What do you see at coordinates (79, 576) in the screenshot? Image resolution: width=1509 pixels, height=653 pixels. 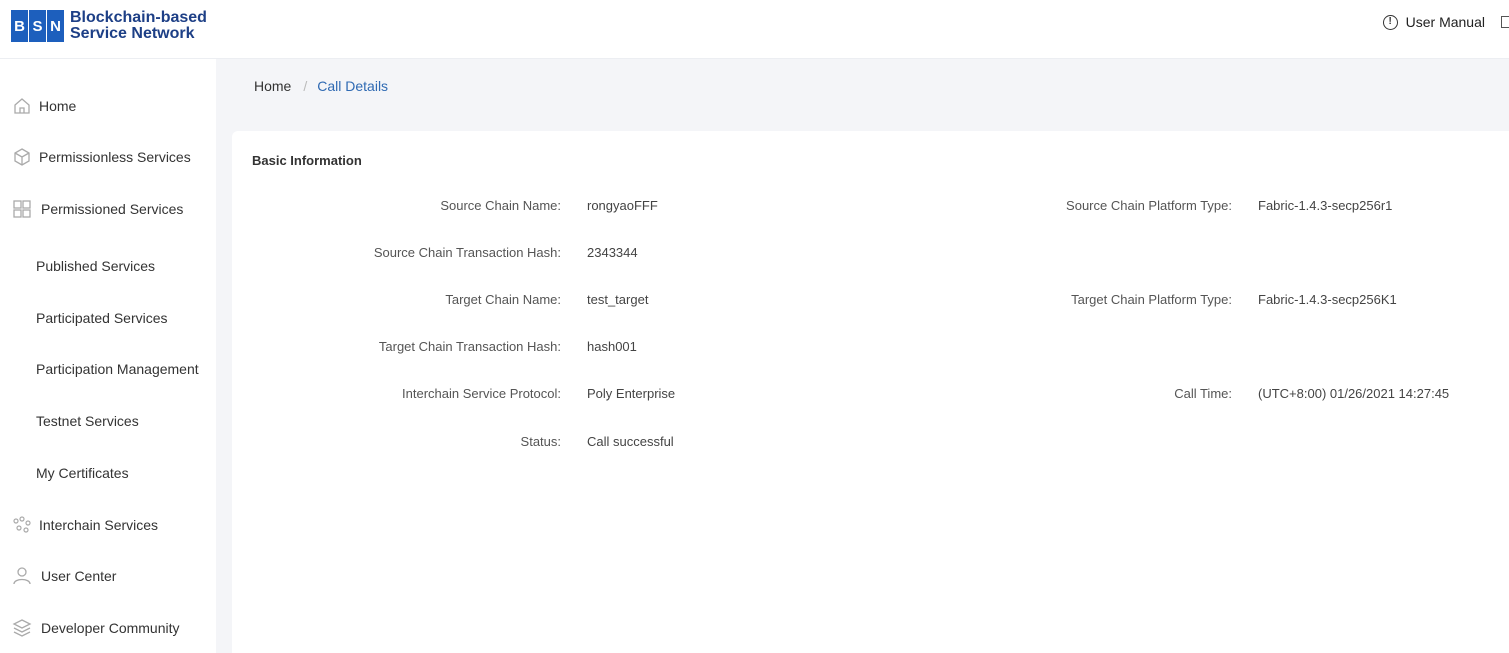 I see `sidebar-item-label: User Center` at bounding box center [79, 576].